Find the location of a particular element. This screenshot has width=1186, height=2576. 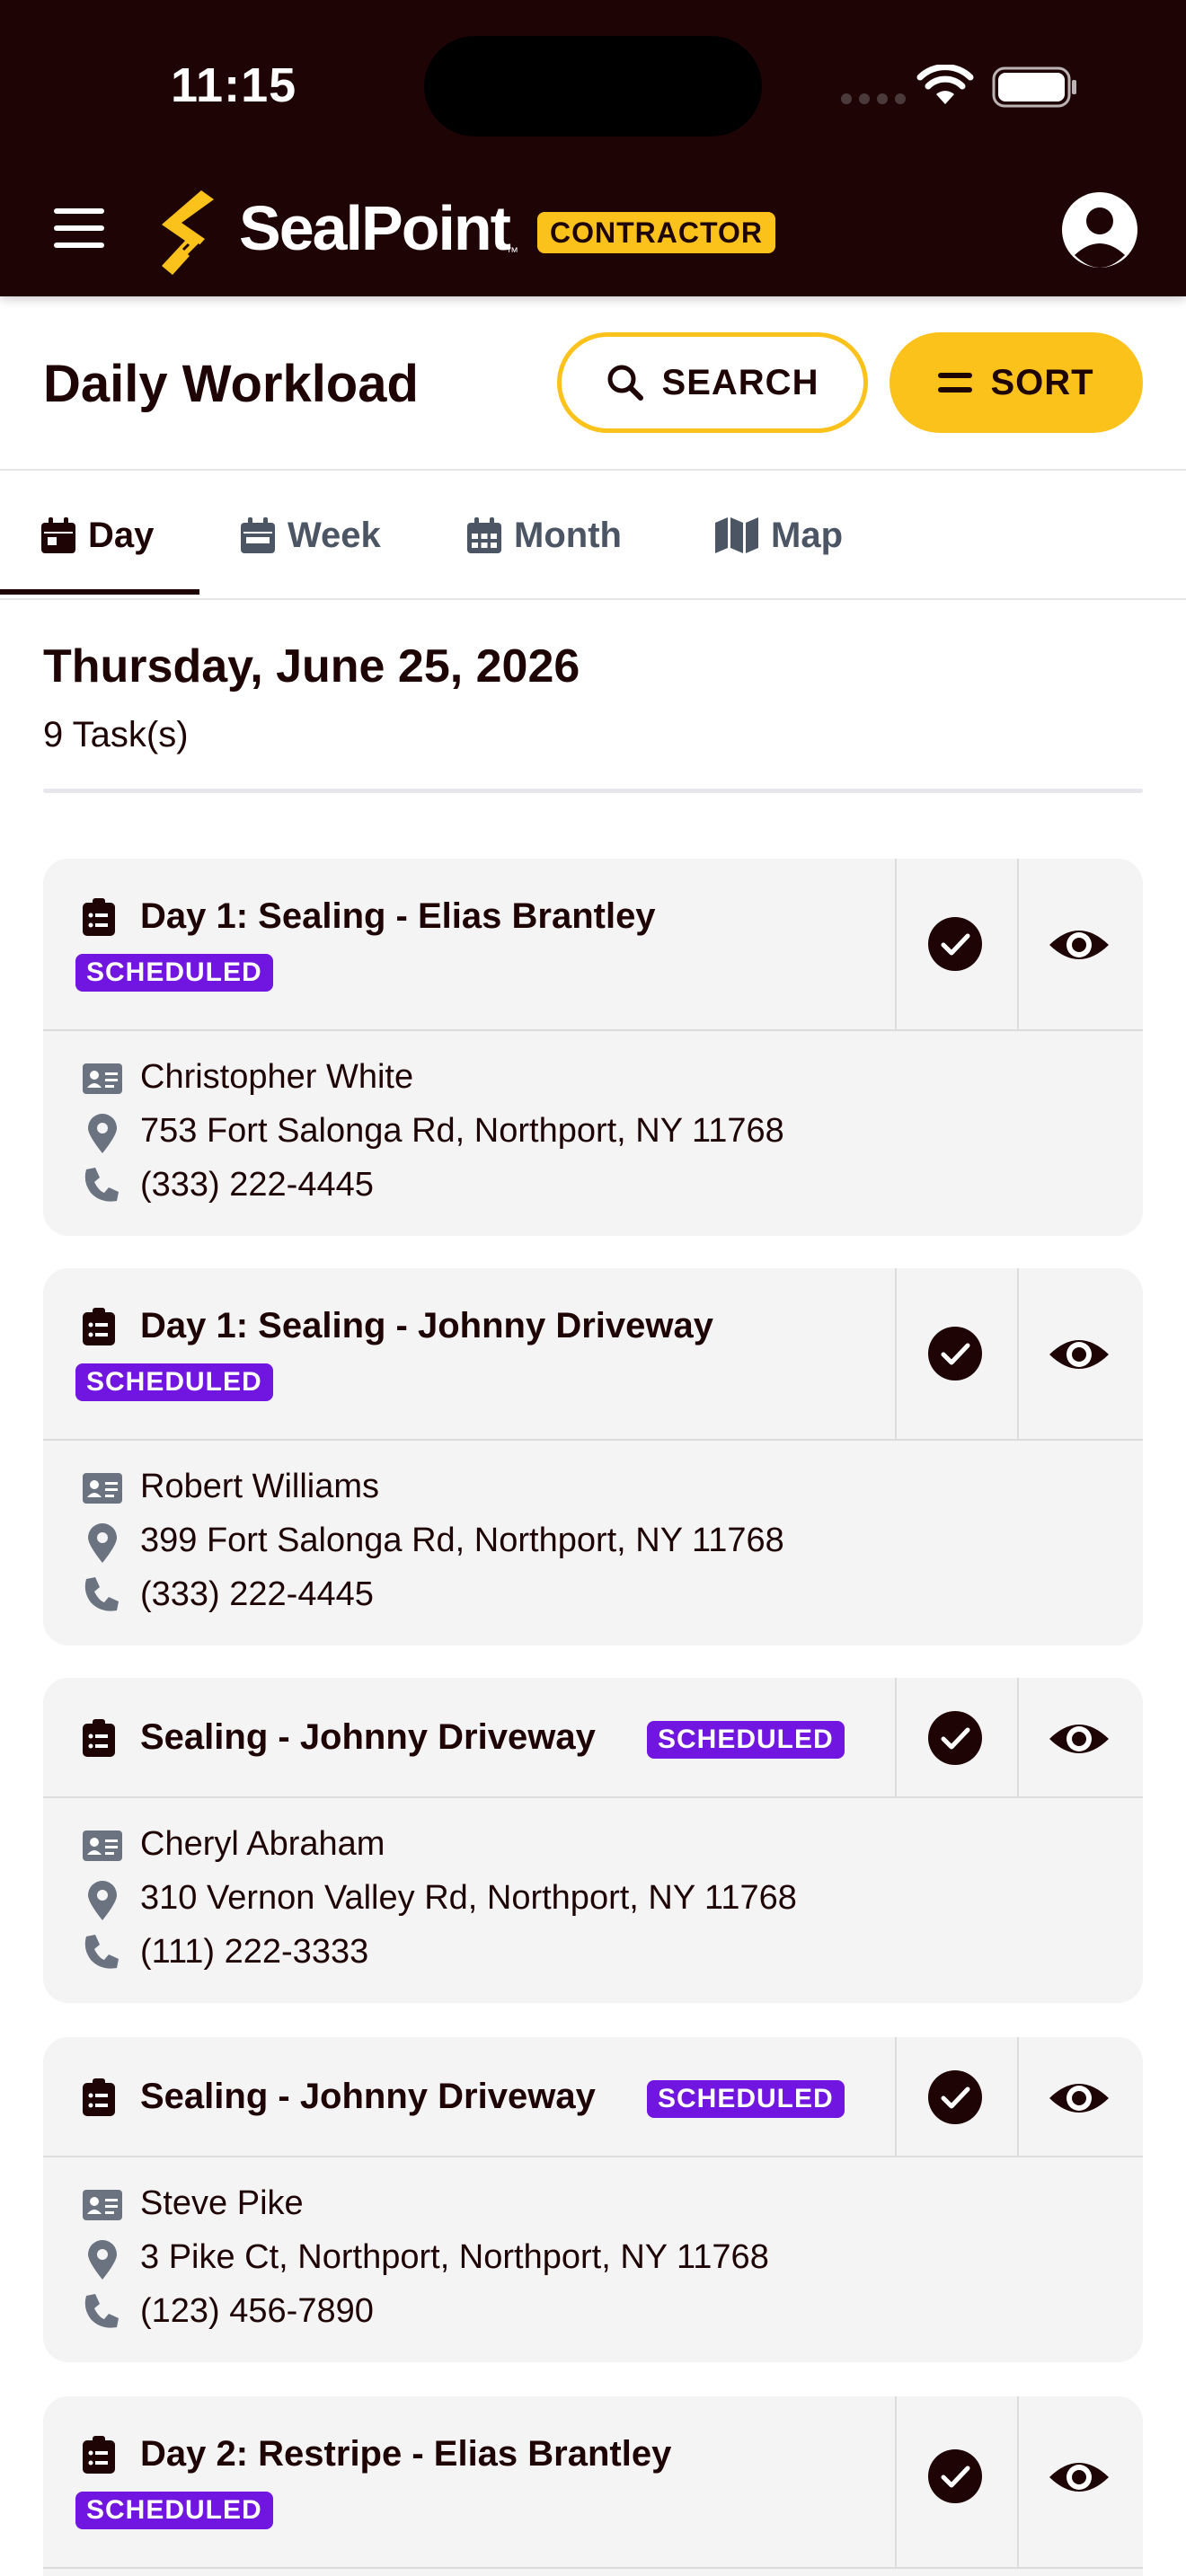

sort-lines-icon is located at coordinates (955, 383).